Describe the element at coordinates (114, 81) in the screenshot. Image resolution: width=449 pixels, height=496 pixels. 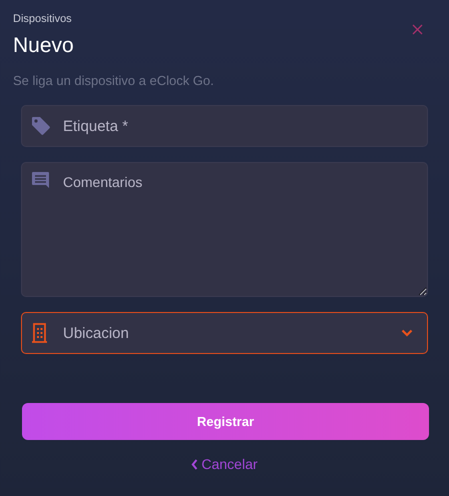
I see `subtitle: Se liga un dispositivo a eClock Go.` at that location.